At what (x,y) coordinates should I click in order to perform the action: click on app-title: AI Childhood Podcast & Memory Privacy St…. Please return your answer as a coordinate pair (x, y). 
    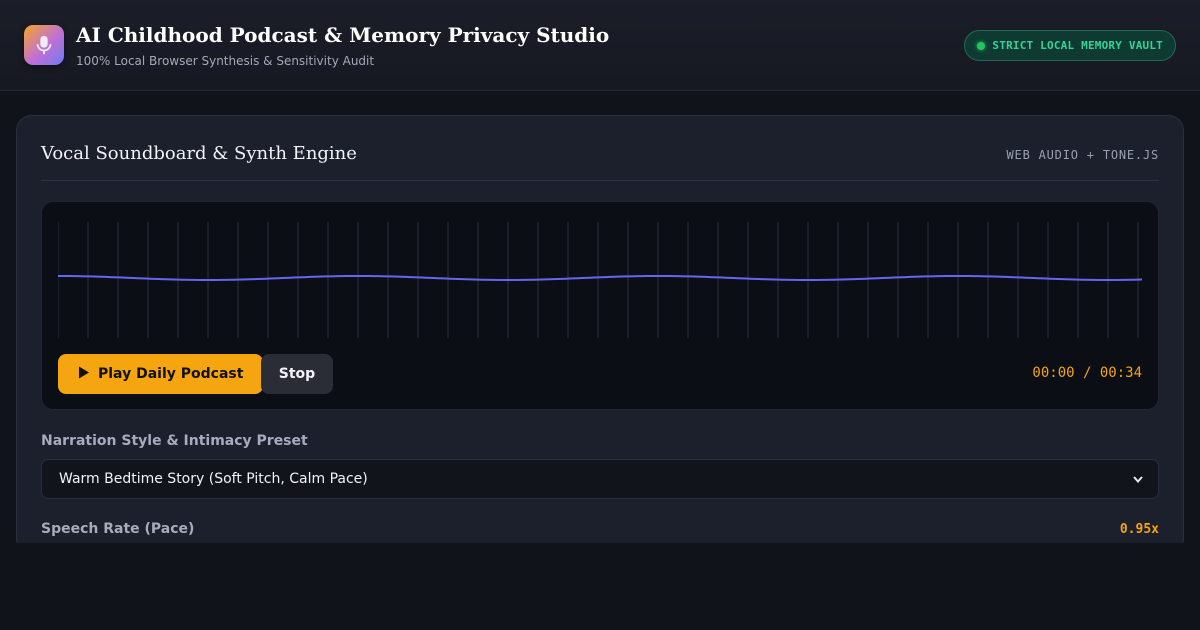
    Looking at the image, I should click on (343, 35).